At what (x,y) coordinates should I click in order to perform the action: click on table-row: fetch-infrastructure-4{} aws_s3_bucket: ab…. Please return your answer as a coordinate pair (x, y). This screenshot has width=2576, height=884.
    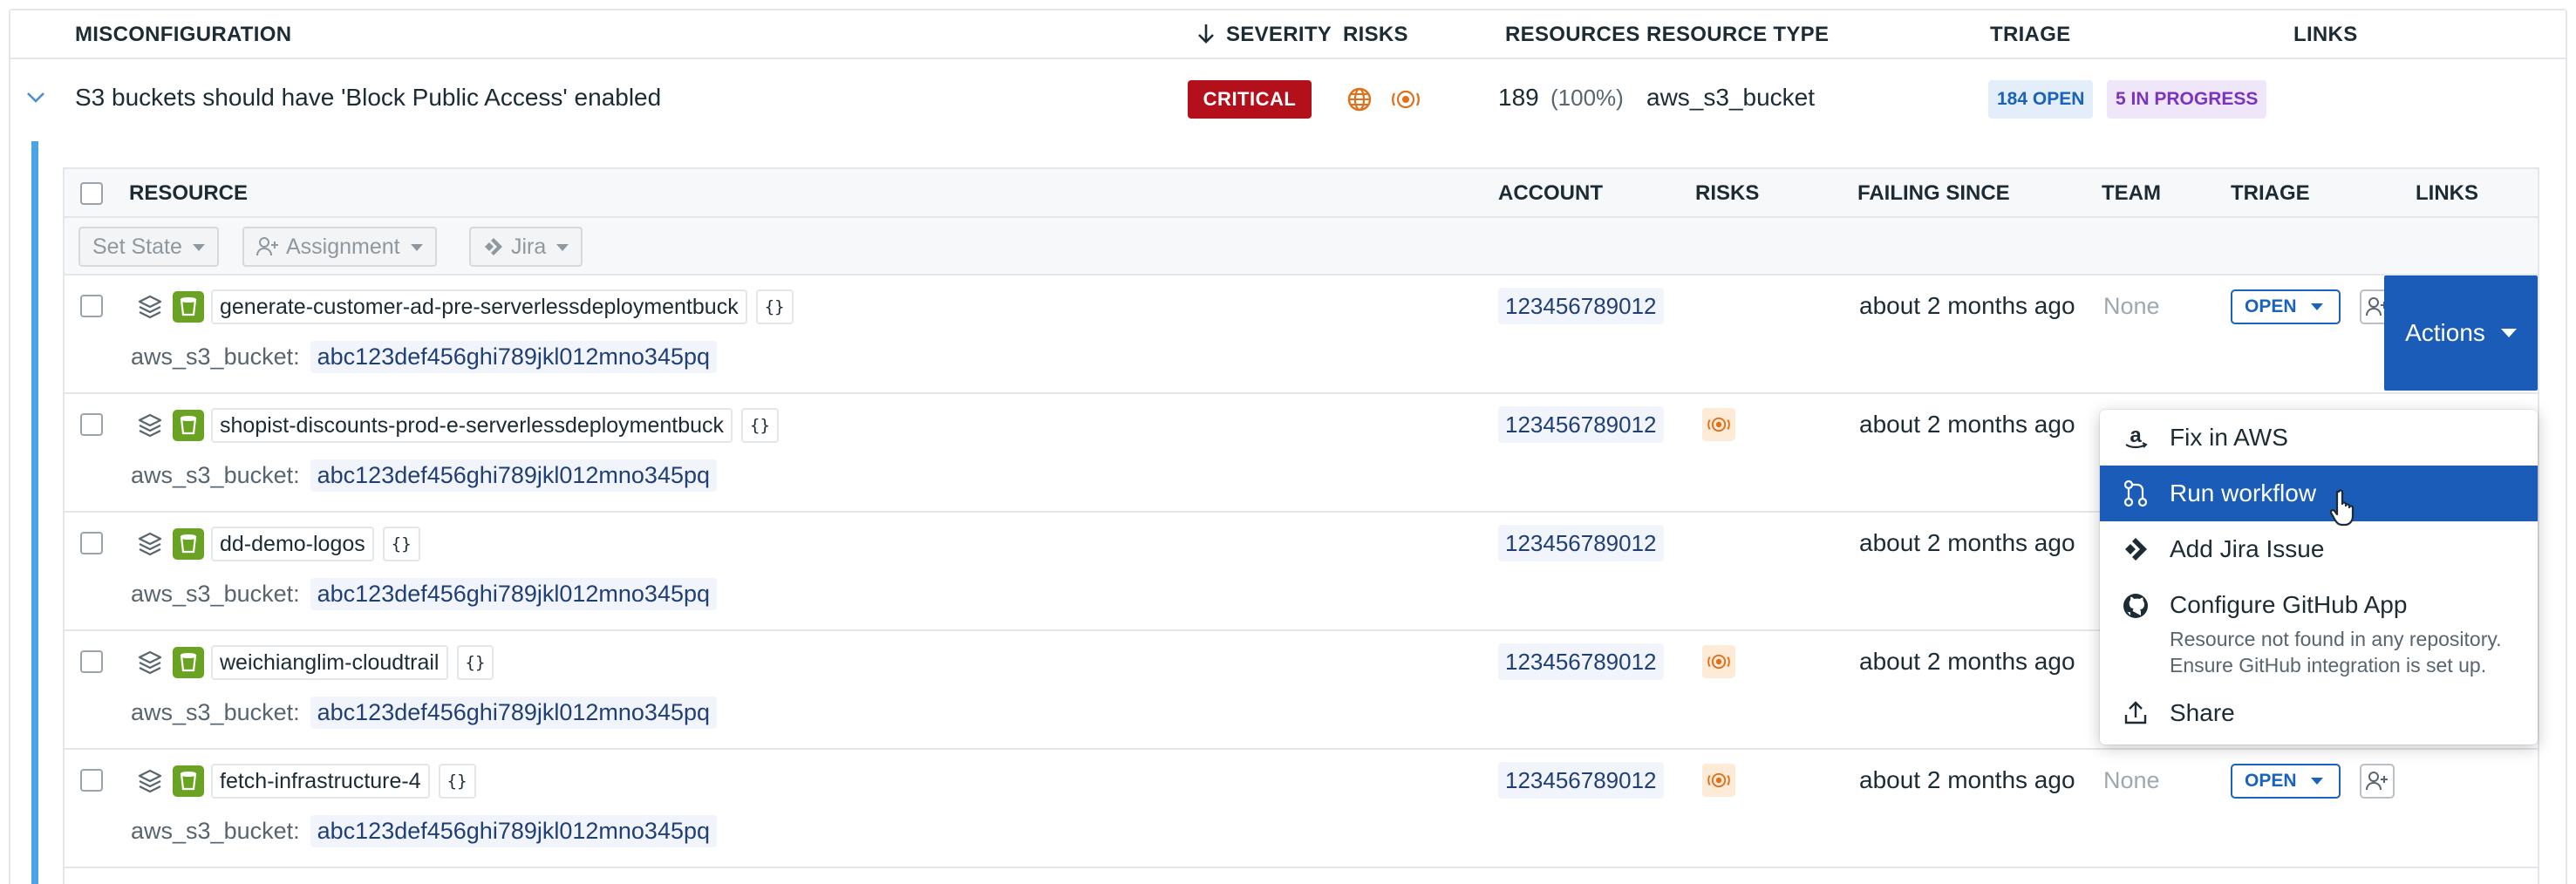
    Looking at the image, I should click on (1302, 809).